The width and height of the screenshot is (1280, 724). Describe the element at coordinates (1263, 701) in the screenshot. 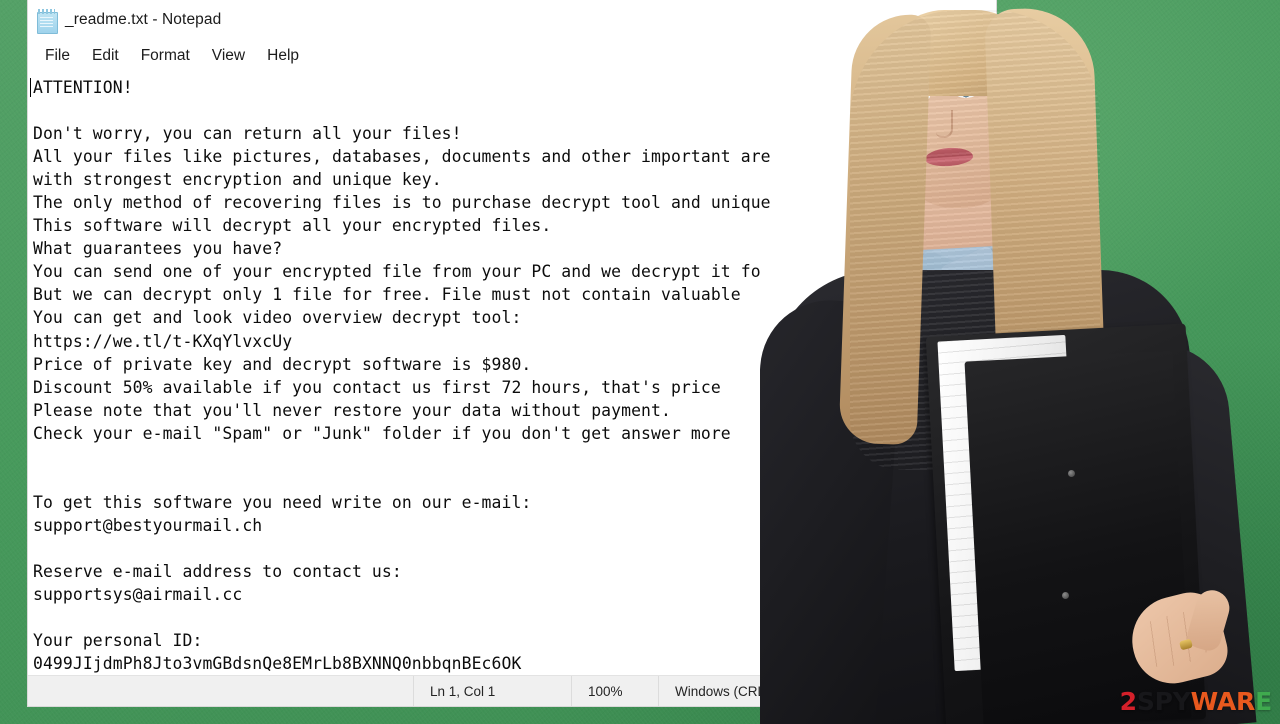

I see `watermark-part-e: E` at that location.